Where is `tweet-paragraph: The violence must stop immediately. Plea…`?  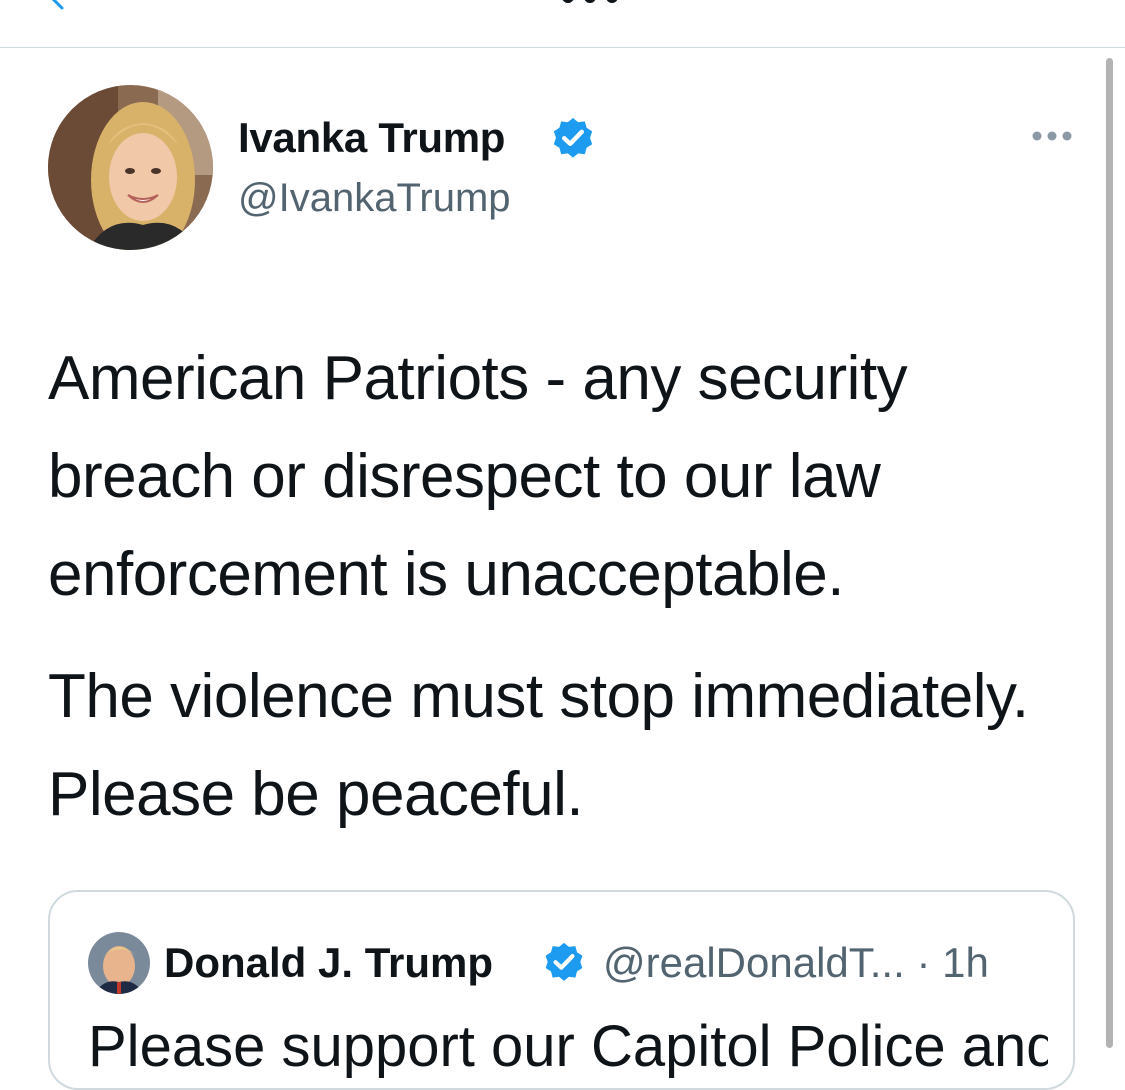 tweet-paragraph: The violence must stop immediately. Plea… is located at coordinates (538, 745).